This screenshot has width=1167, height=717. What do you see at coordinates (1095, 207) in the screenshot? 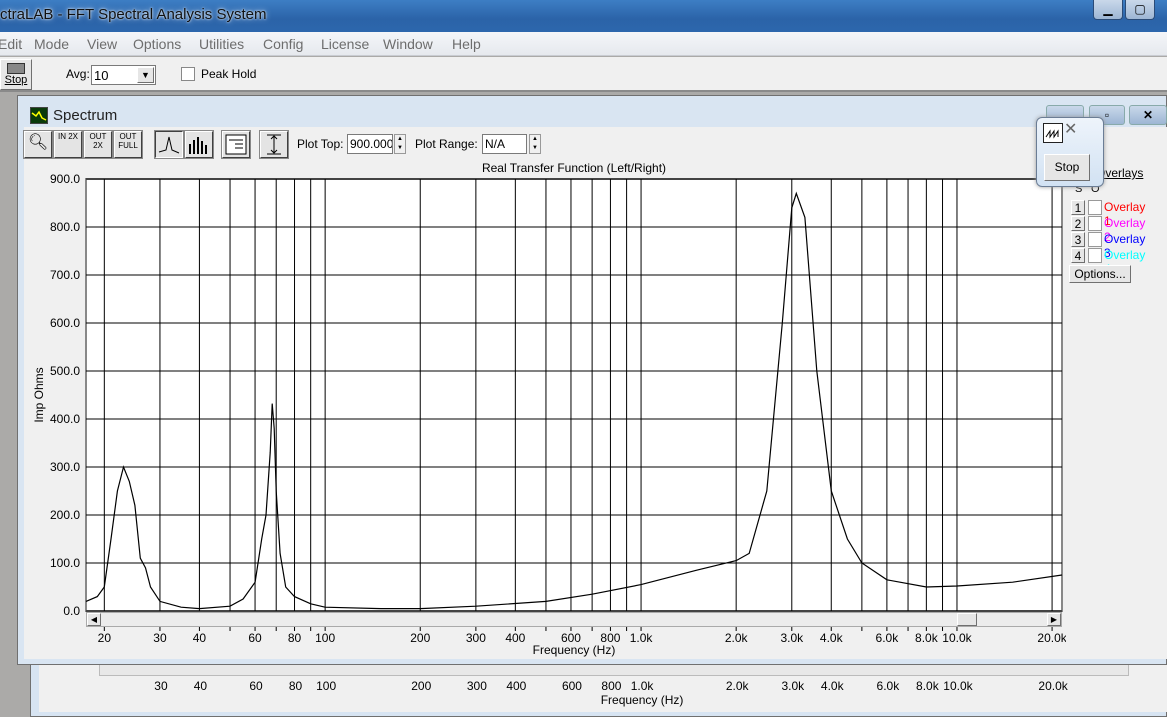
I see `overlay-1-checkbox` at bounding box center [1095, 207].